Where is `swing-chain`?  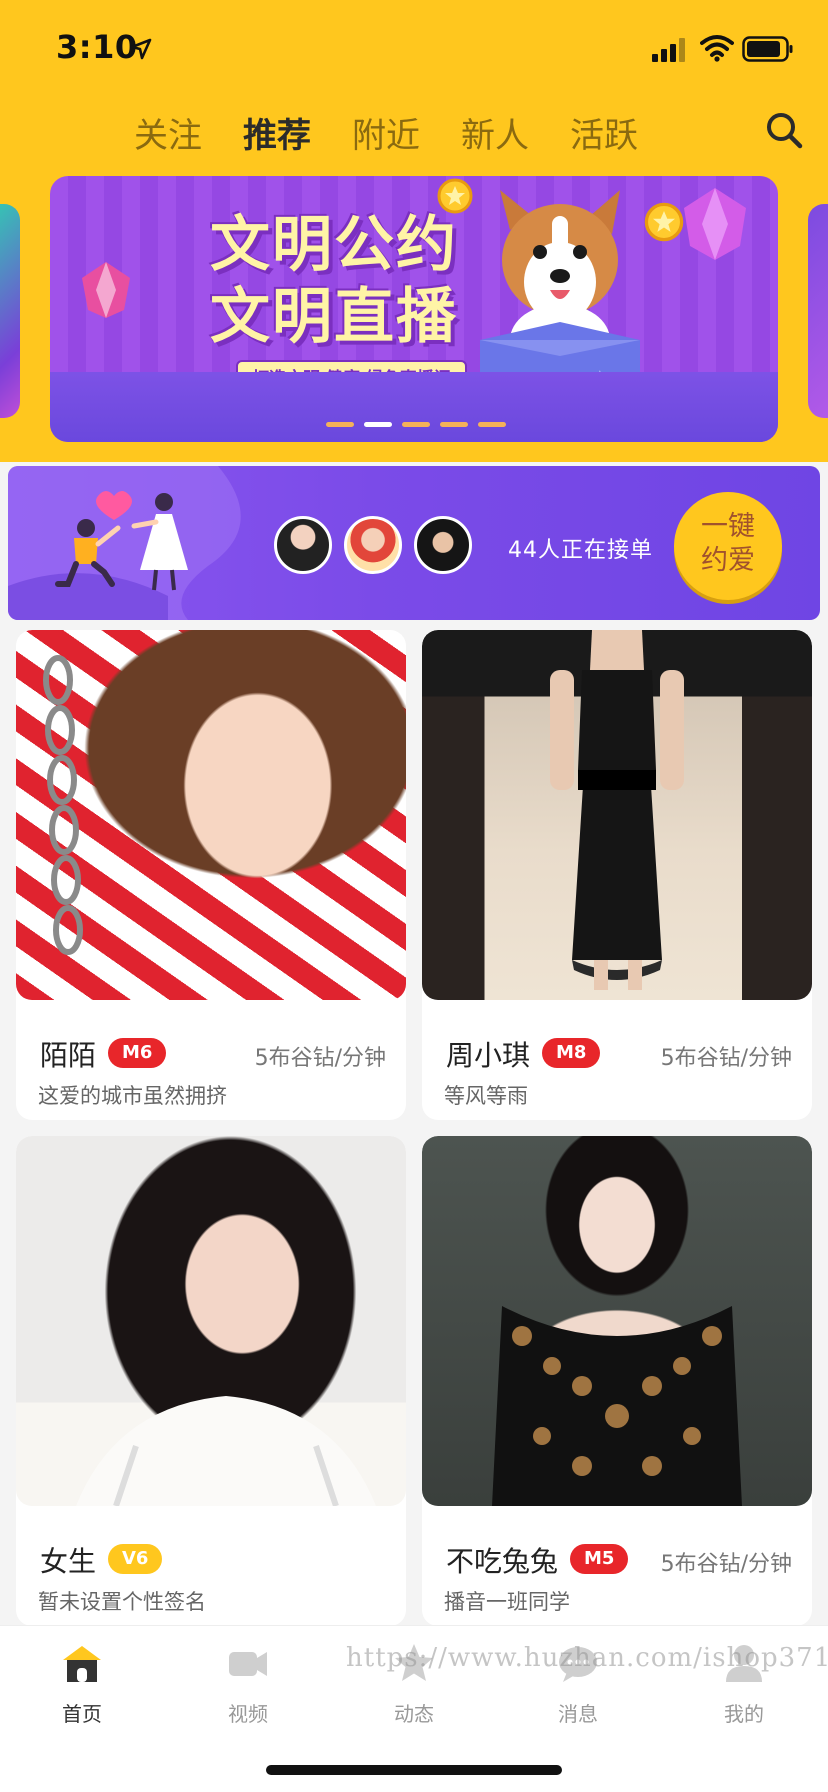 swing-chain is located at coordinates (63, 805).